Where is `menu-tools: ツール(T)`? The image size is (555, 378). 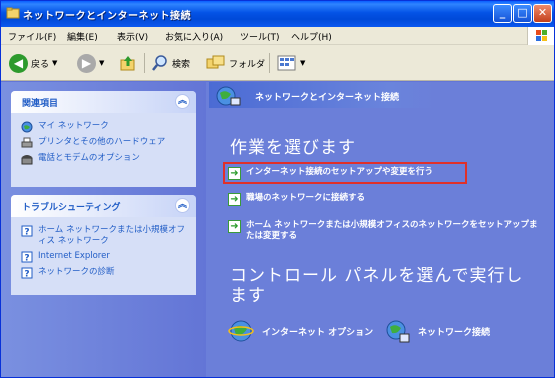
menu-tools: ツール(T) is located at coordinates (260, 36).